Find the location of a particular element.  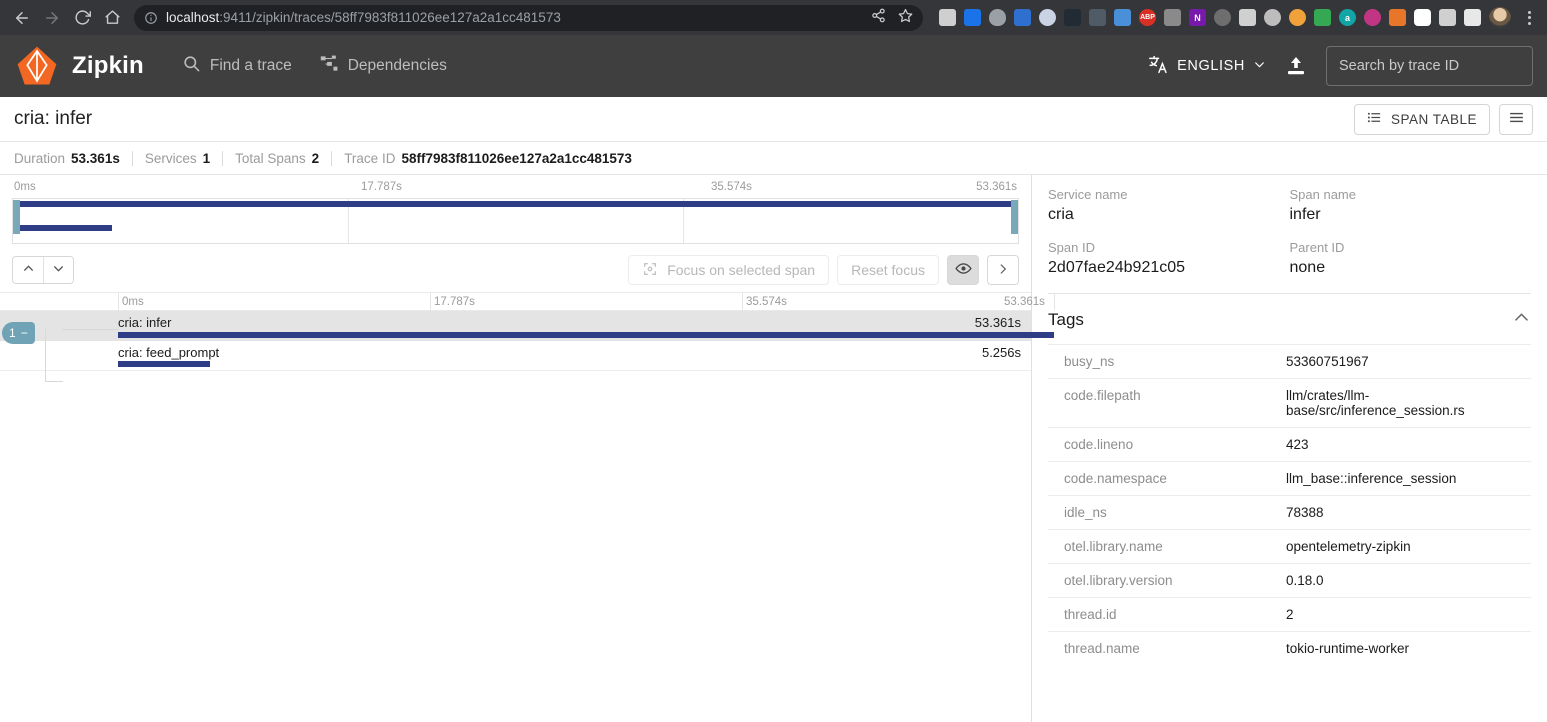

ext-puzzle-icon is located at coordinates (1447, 17).